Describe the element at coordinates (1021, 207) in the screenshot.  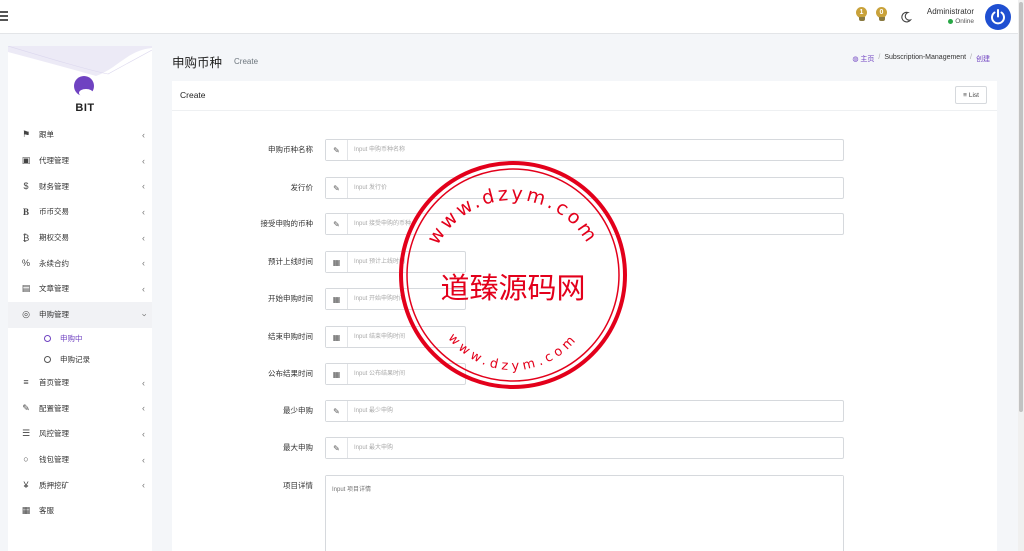
I see `scrollbar-thumb` at that location.